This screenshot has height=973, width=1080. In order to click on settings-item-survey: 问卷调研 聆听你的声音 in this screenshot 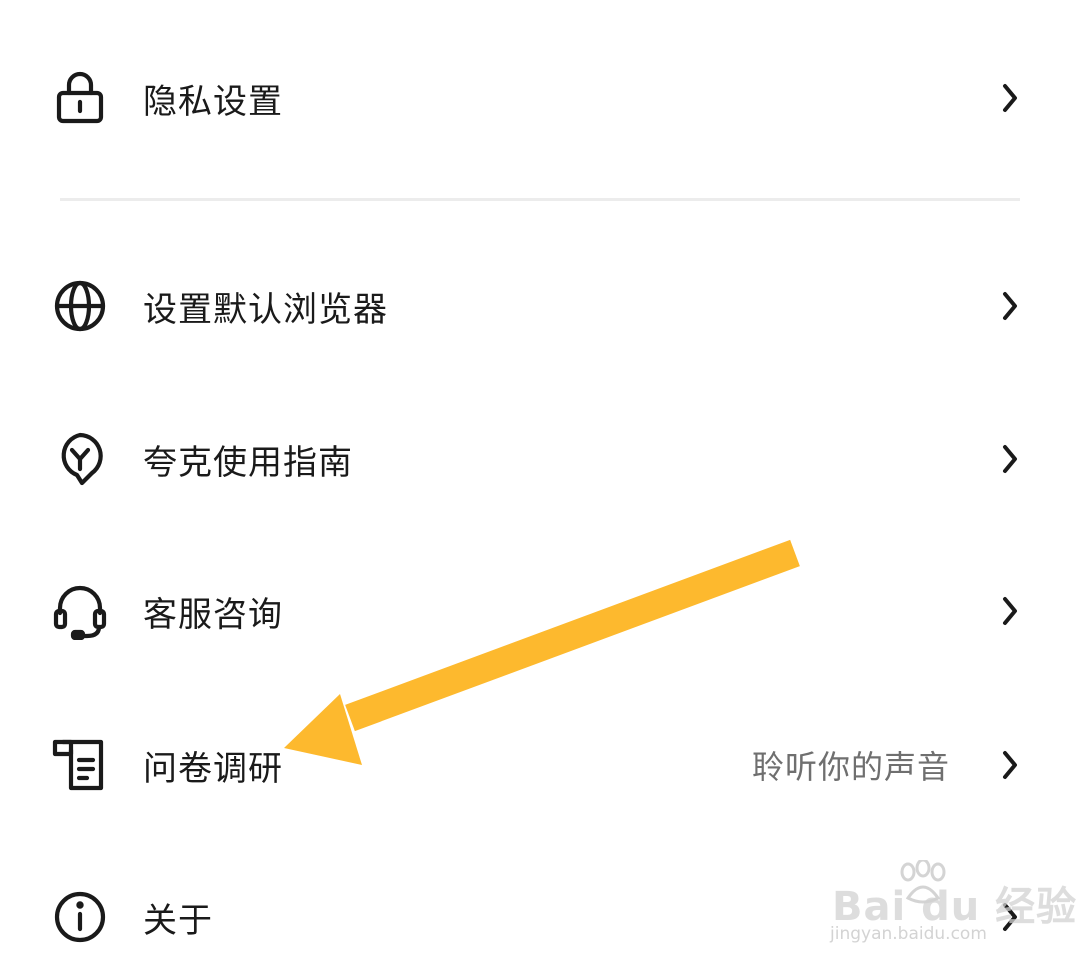, I will do `click(540, 765)`.